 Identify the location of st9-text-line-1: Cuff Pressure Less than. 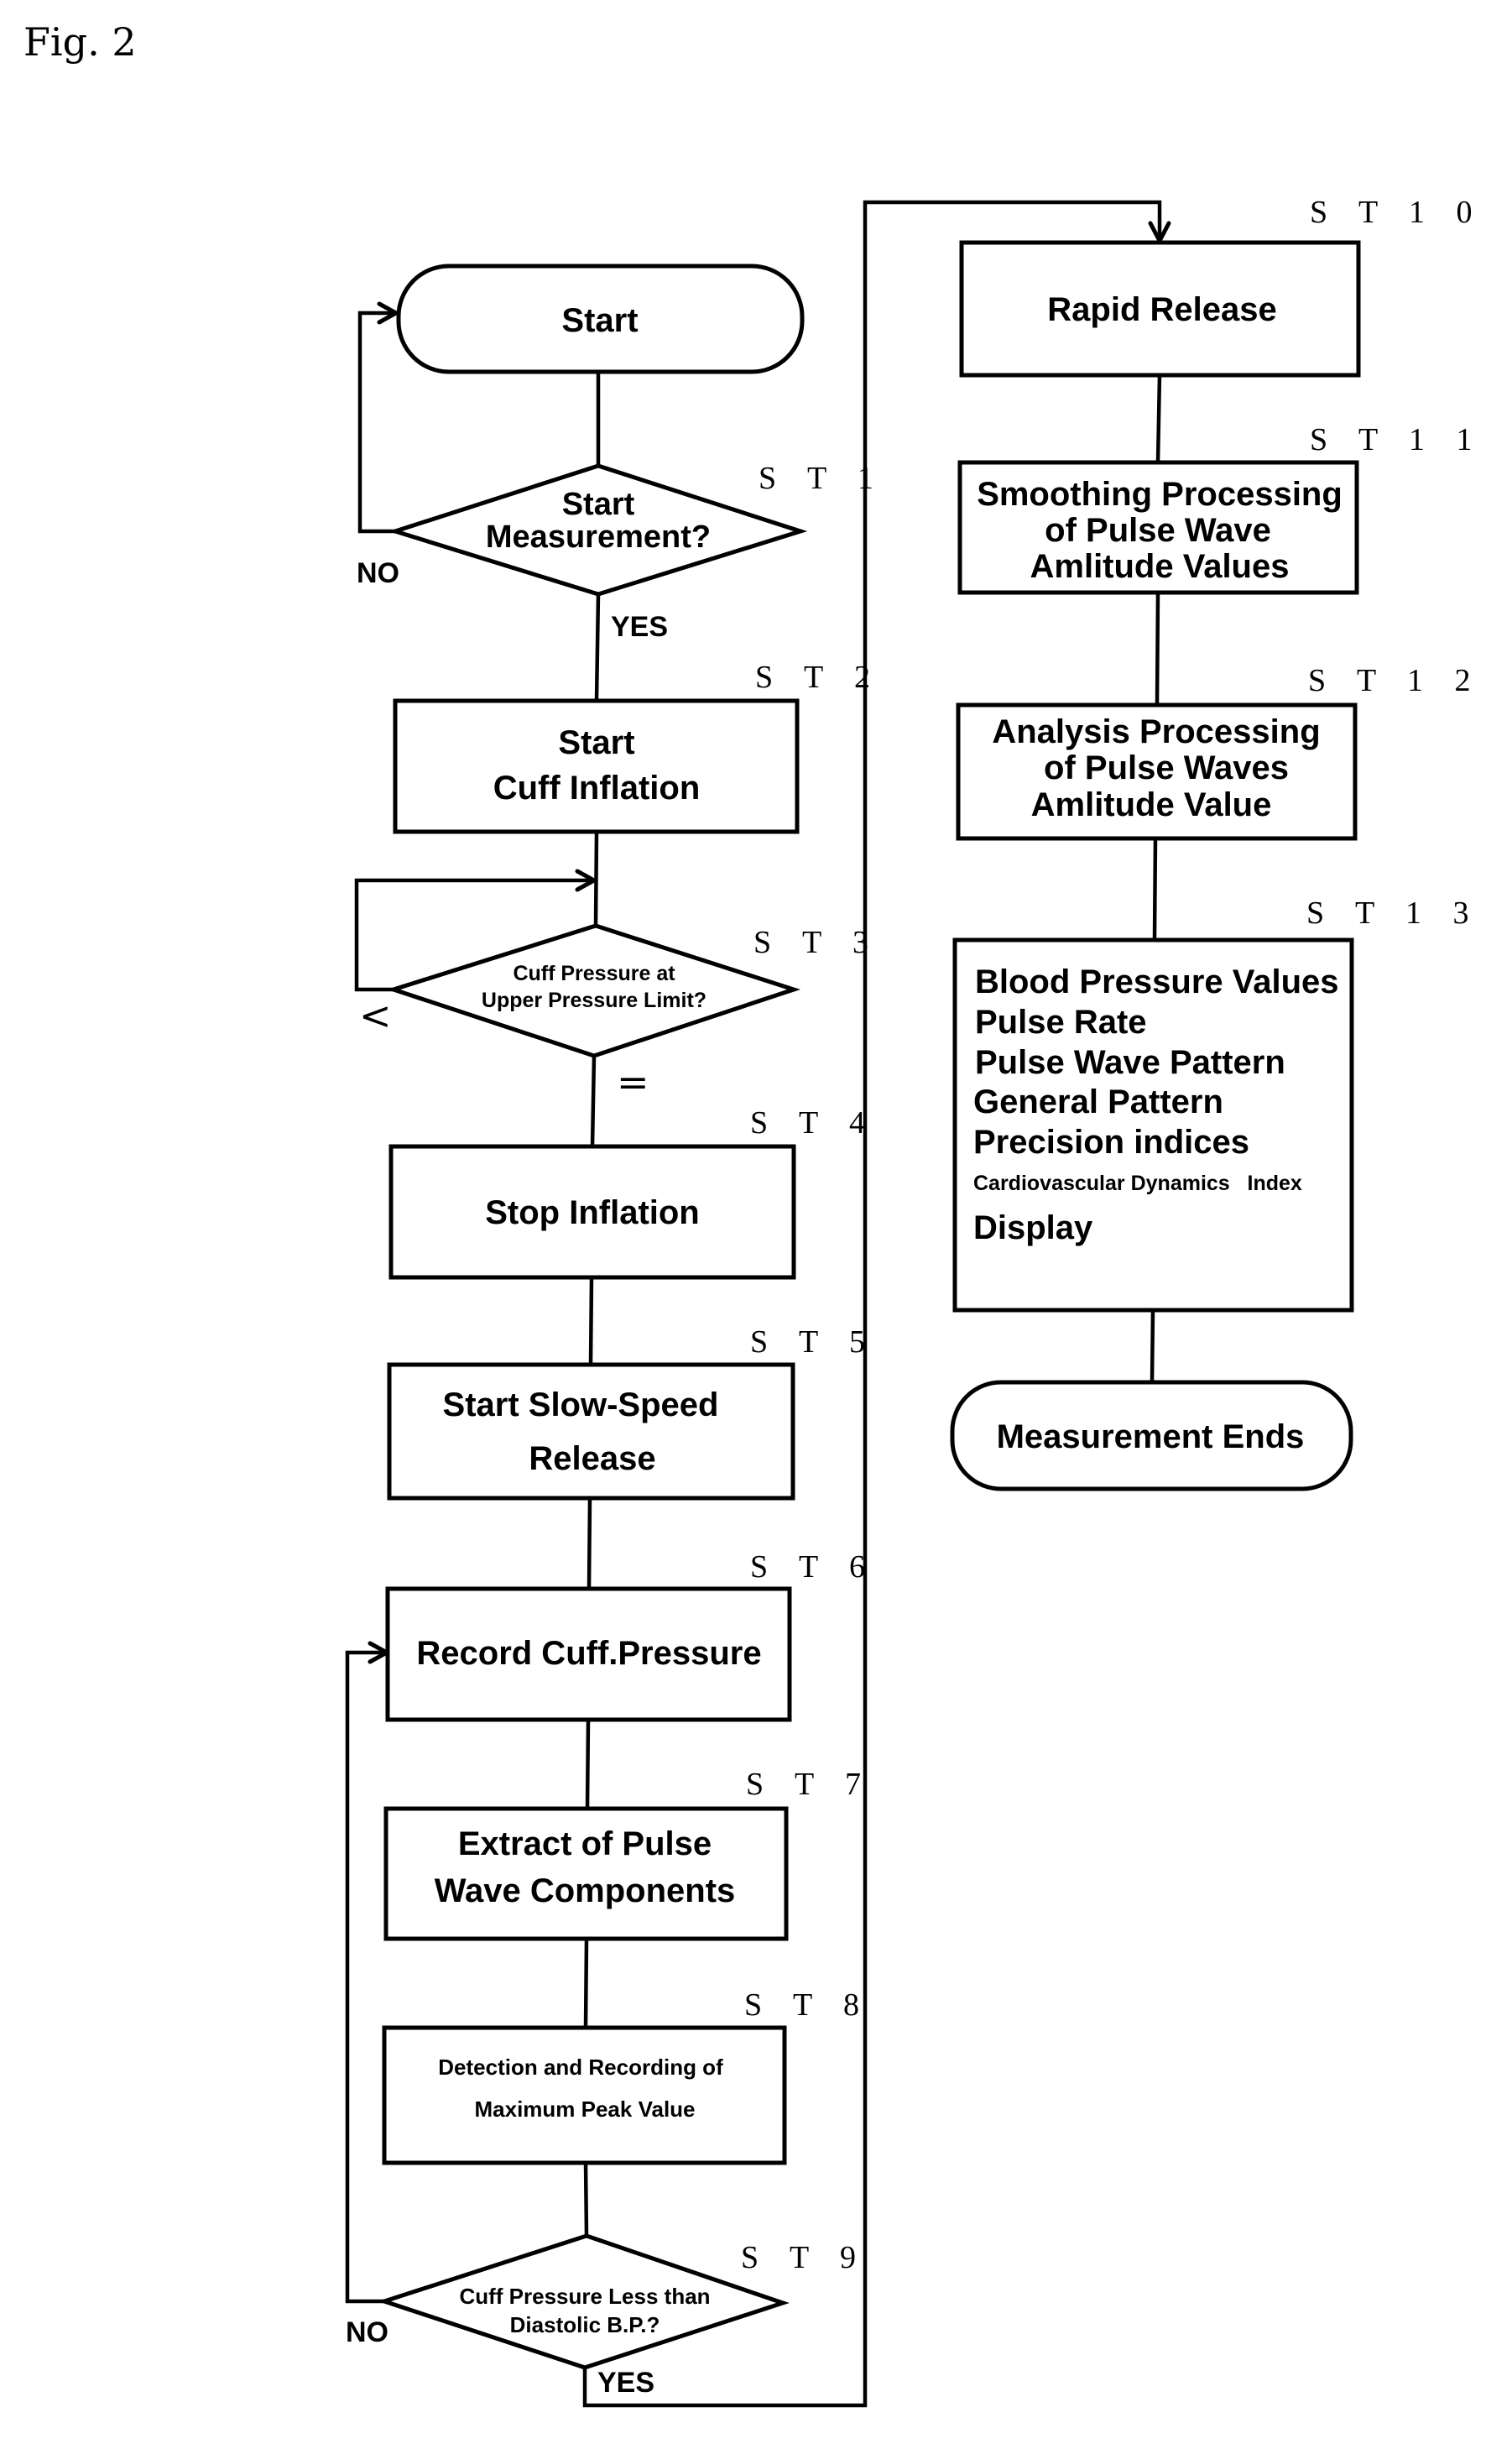
(584, 2296).